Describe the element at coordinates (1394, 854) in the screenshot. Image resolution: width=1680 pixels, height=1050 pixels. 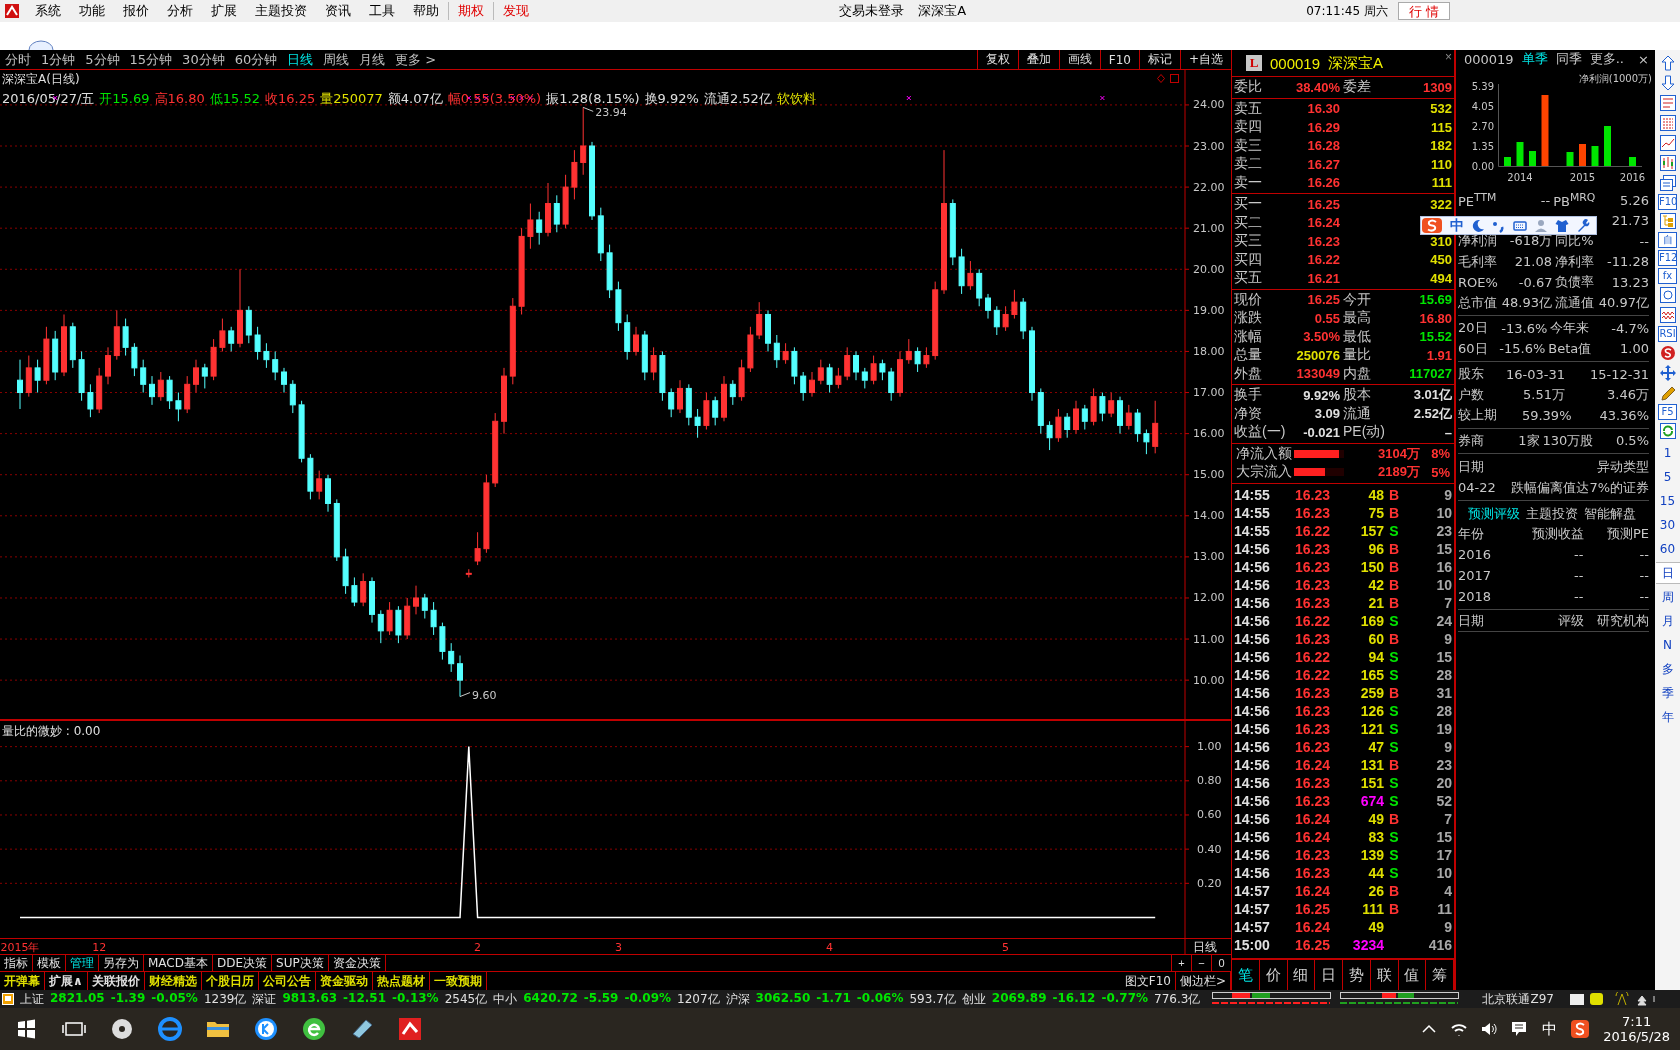
I see `trade-side: S` at that location.